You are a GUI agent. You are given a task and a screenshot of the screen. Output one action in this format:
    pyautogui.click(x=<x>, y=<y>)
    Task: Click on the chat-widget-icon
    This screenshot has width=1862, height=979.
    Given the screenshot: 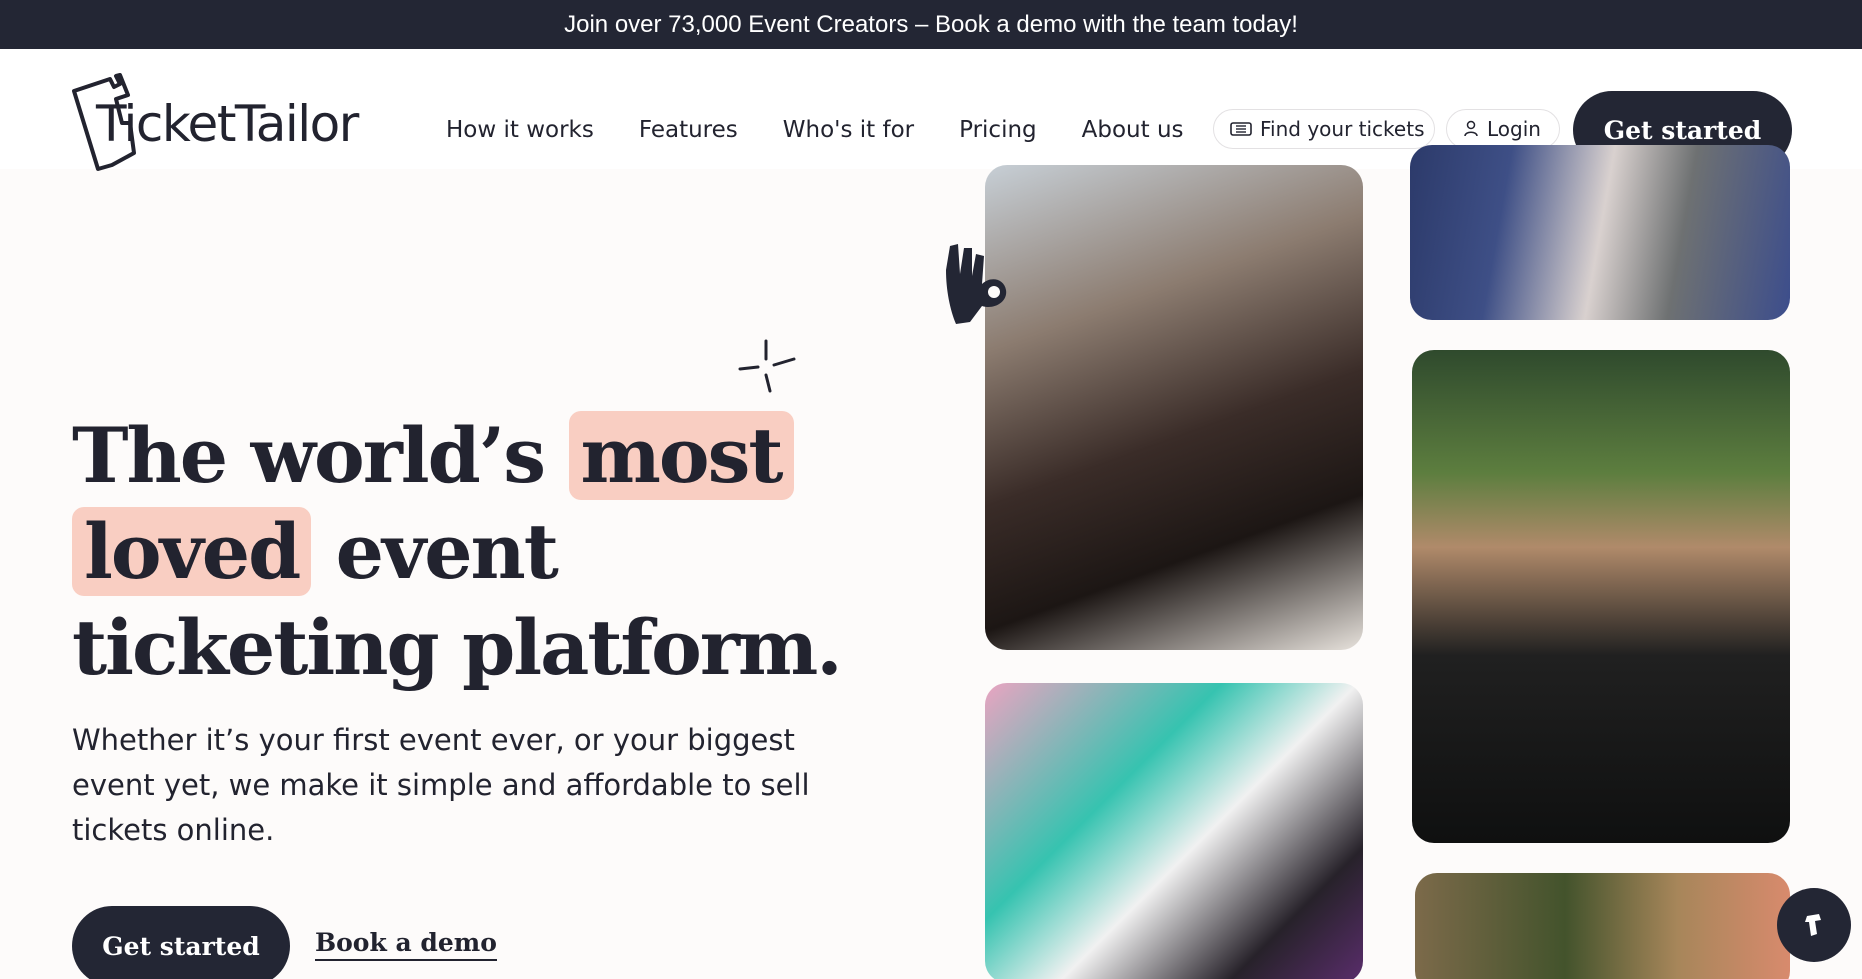 What is the action you would take?
    pyautogui.click(x=1813, y=925)
    